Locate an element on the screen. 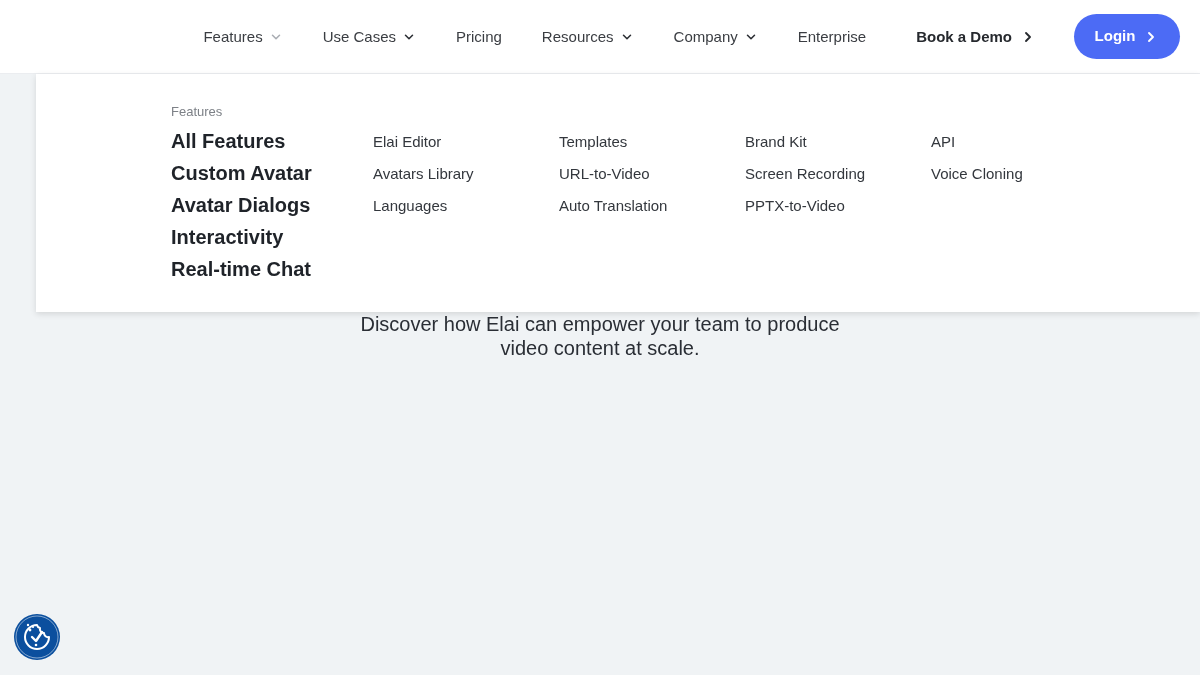 This screenshot has width=1200, height=675. menu-link: All Features is located at coordinates (228, 141).